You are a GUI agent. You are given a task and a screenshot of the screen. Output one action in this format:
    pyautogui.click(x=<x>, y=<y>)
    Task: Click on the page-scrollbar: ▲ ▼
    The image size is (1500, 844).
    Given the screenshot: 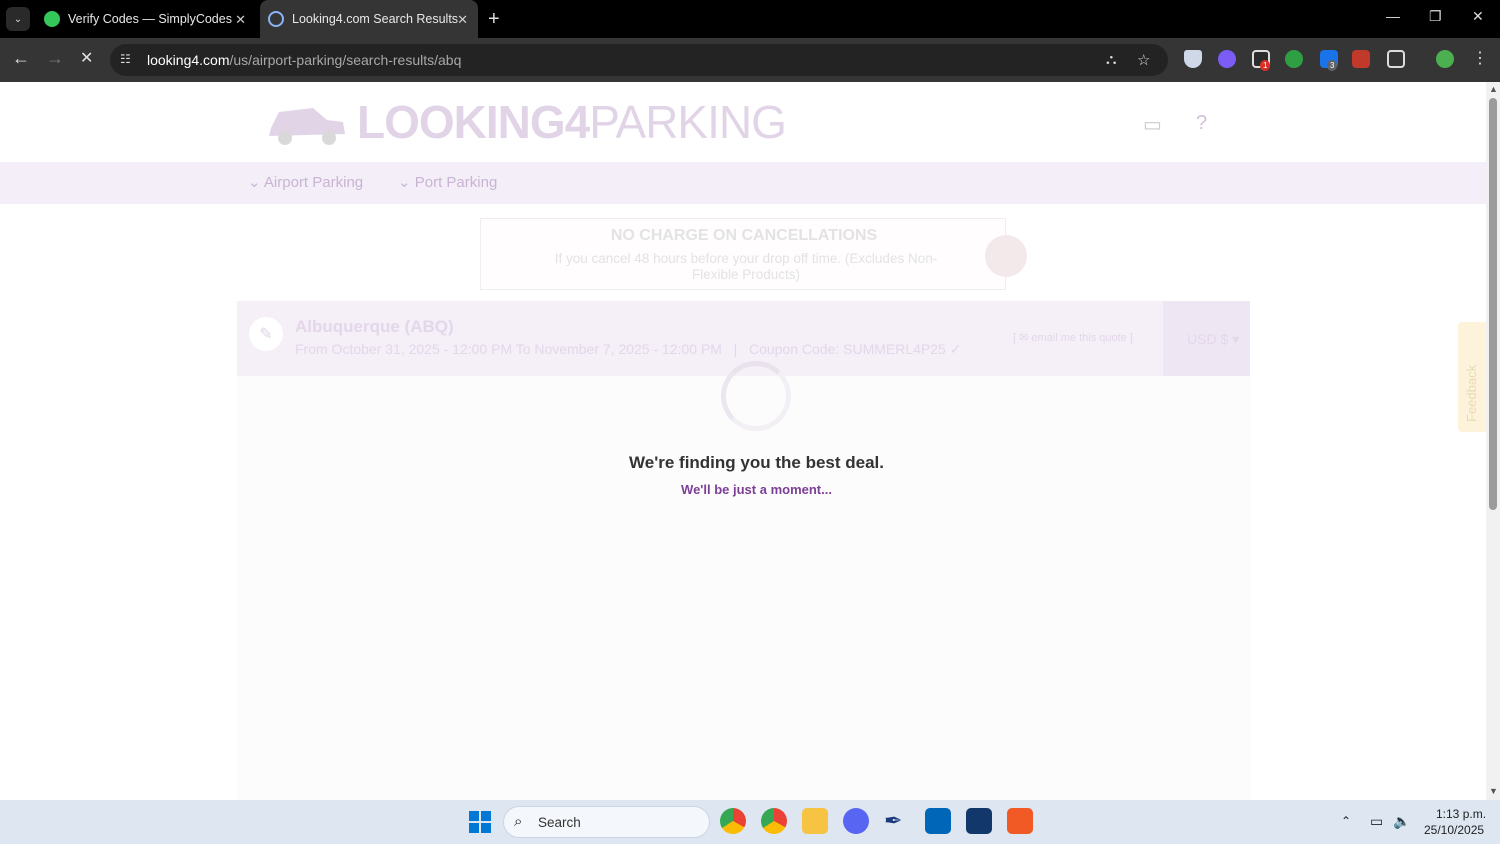 What is the action you would take?
    pyautogui.click(x=1493, y=441)
    